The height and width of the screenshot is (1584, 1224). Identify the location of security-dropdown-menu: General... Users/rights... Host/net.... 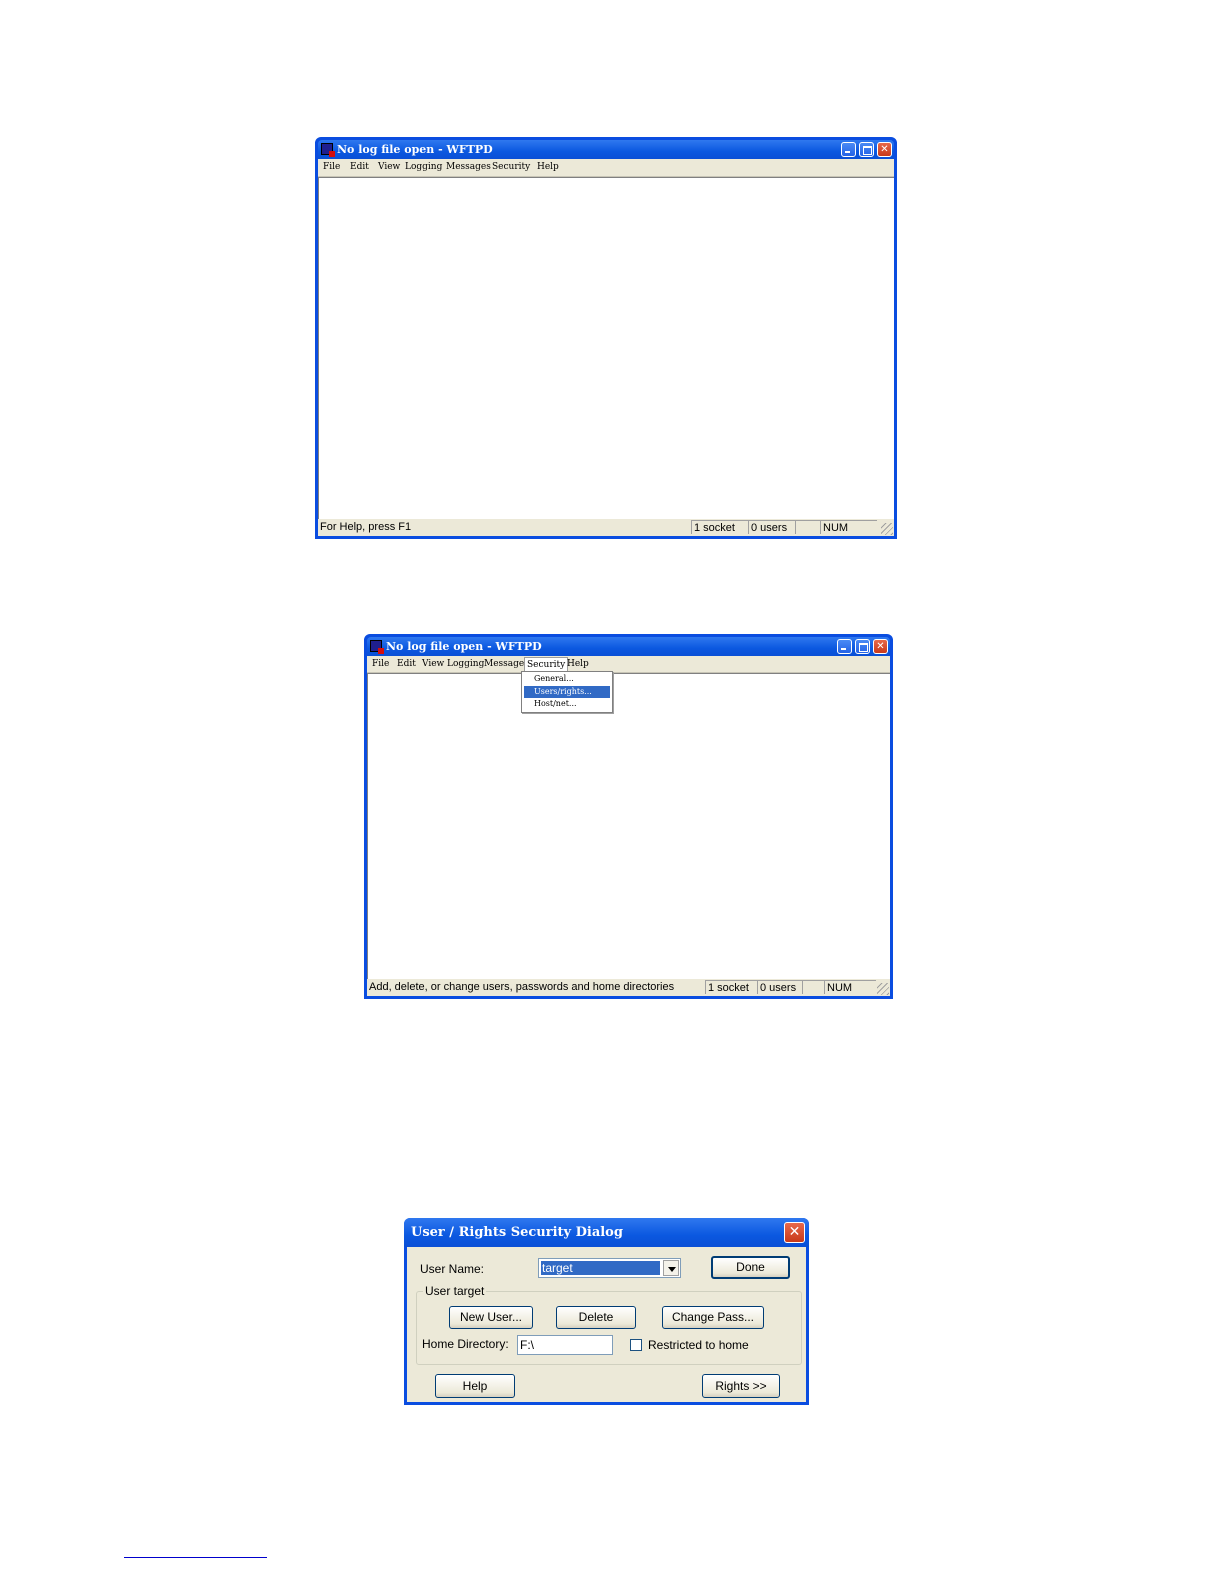
(567, 692).